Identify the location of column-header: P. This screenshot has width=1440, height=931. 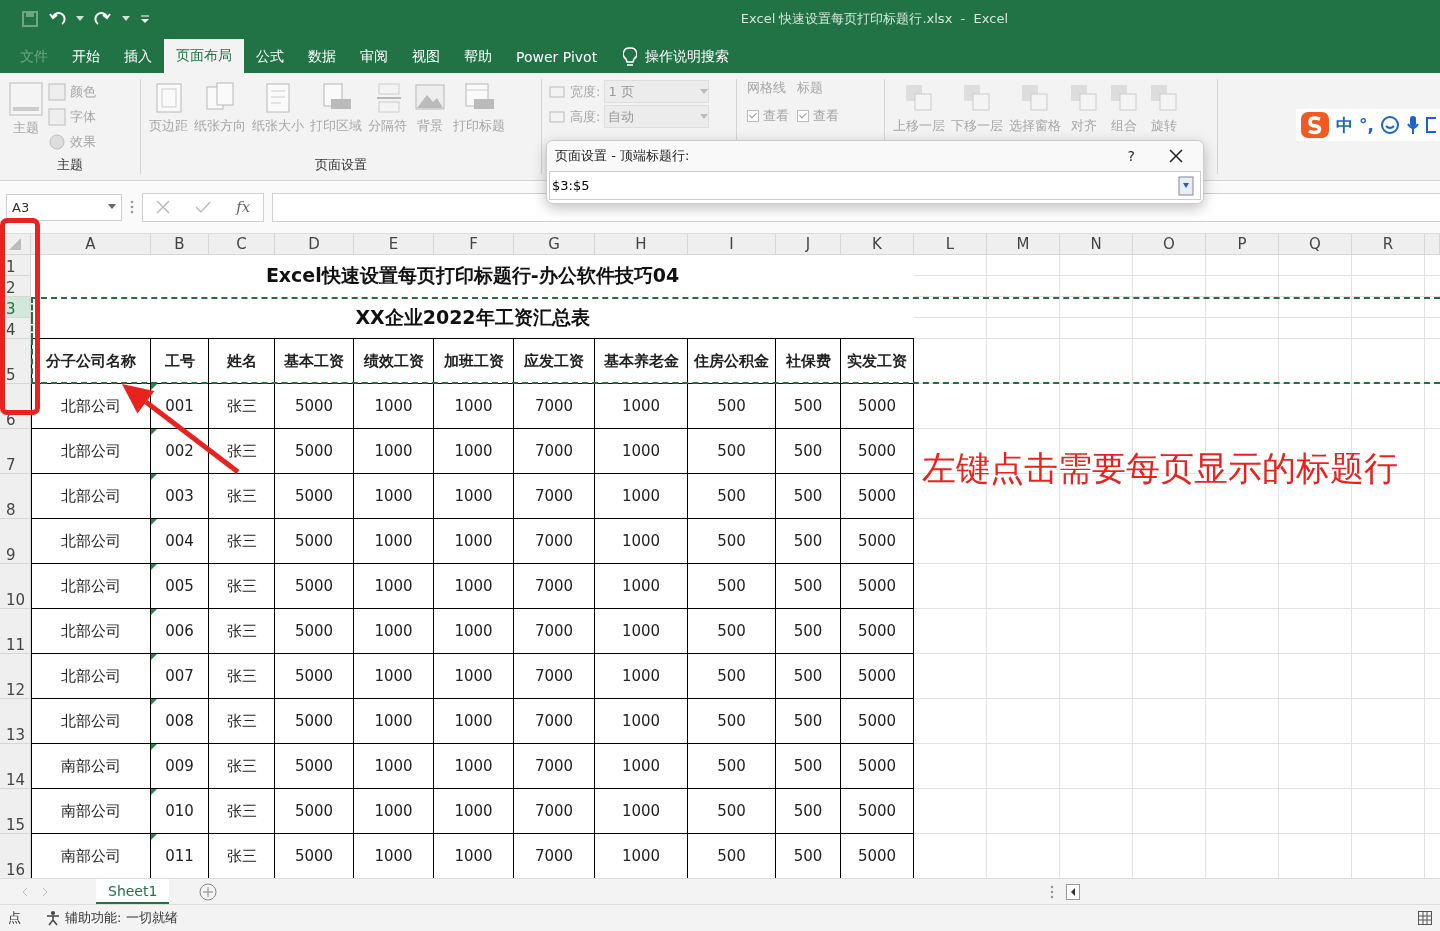
(1242, 244).